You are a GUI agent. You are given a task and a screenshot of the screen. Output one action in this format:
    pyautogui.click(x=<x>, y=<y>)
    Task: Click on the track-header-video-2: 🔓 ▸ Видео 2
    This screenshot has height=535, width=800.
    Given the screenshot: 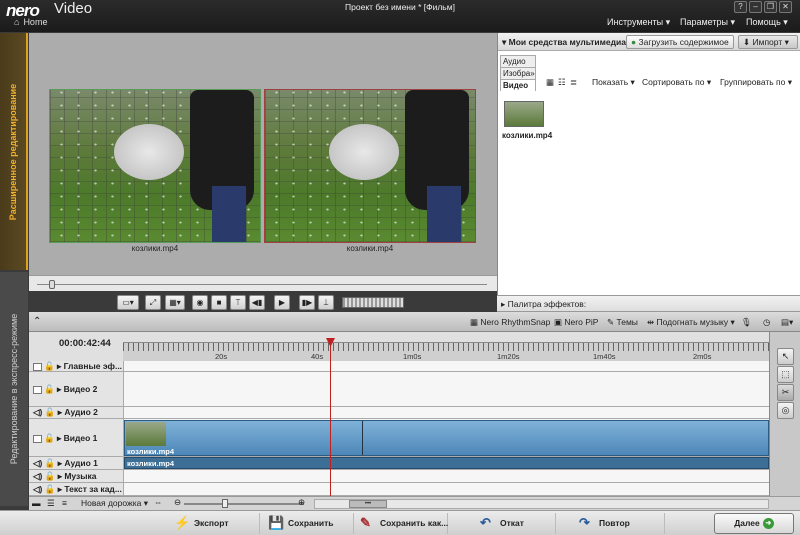 What is the action you would take?
    pyautogui.click(x=76, y=389)
    